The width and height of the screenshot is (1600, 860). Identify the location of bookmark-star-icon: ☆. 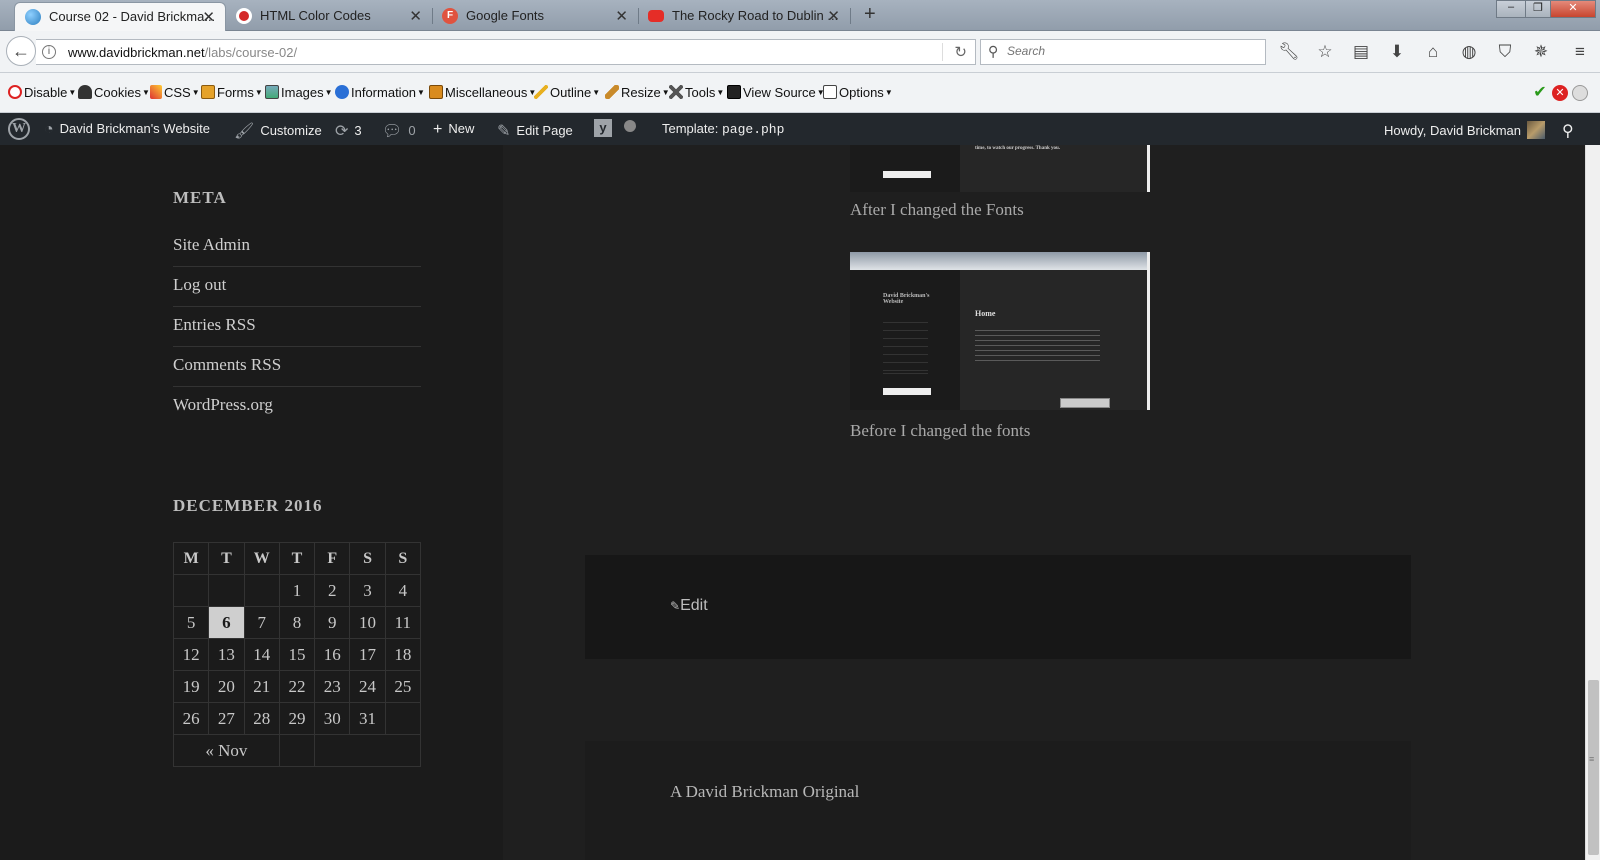
(1325, 52).